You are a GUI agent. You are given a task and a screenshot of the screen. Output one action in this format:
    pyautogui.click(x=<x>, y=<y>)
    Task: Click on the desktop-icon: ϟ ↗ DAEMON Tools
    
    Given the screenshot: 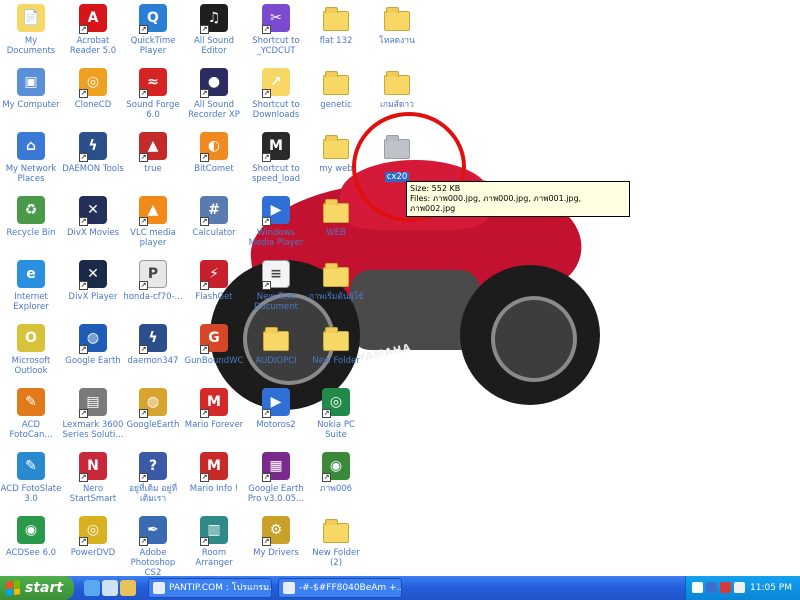 What is the action you would take?
    pyautogui.click(x=93, y=152)
    